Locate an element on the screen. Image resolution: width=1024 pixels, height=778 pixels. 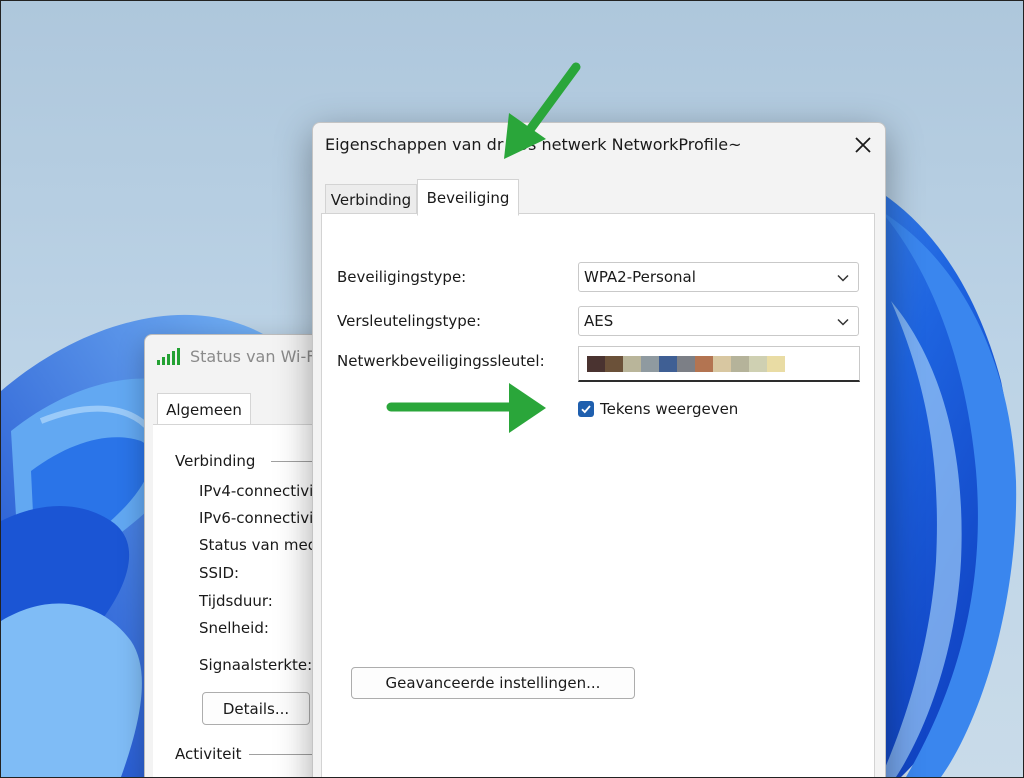
show-characters-label: Tekens weergeven is located at coordinates (669, 409).